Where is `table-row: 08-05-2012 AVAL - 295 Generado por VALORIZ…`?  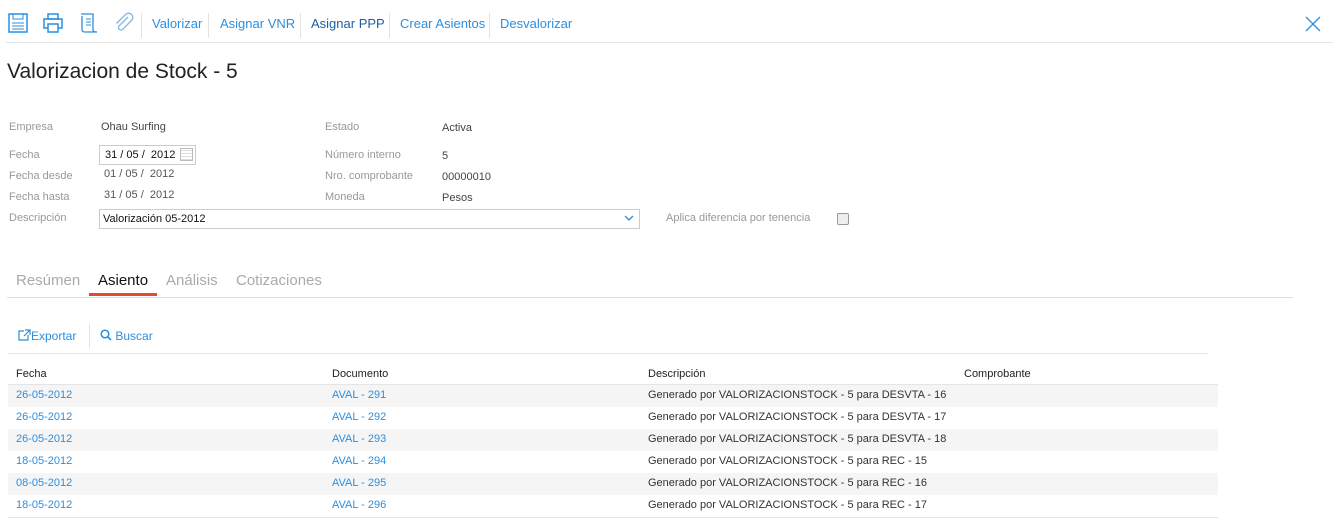 table-row: 08-05-2012 AVAL - 295 Generado por VALORIZ… is located at coordinates (613, 484).